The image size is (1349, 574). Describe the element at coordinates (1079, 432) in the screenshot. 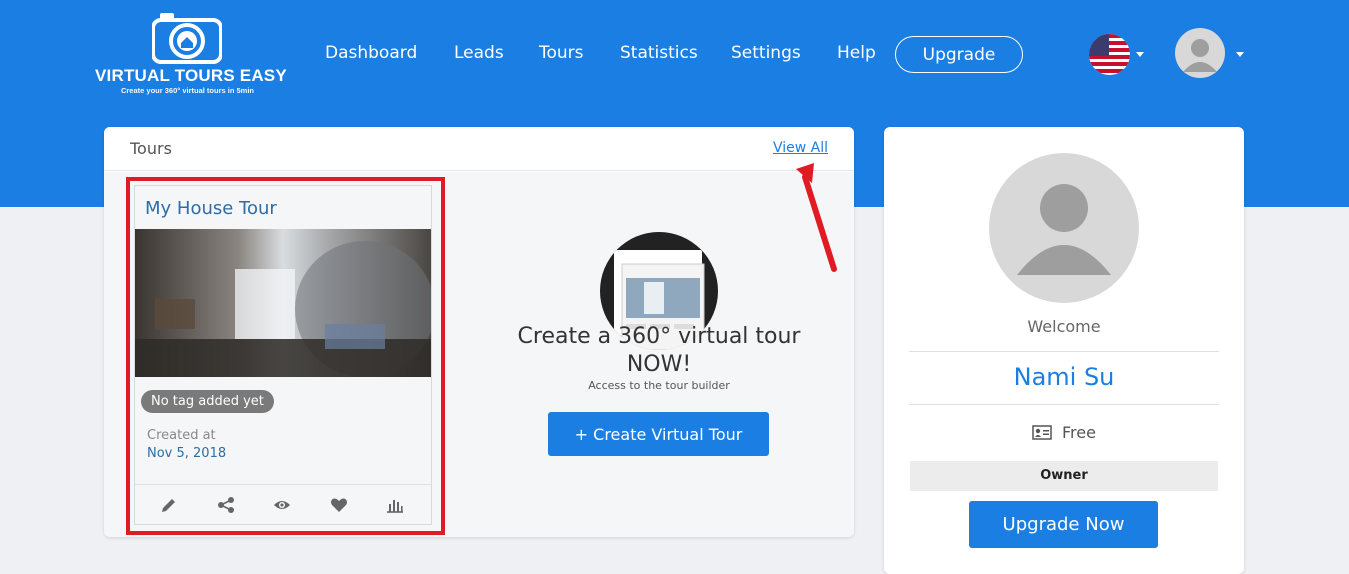

I see `plan-label: Free` at that location.